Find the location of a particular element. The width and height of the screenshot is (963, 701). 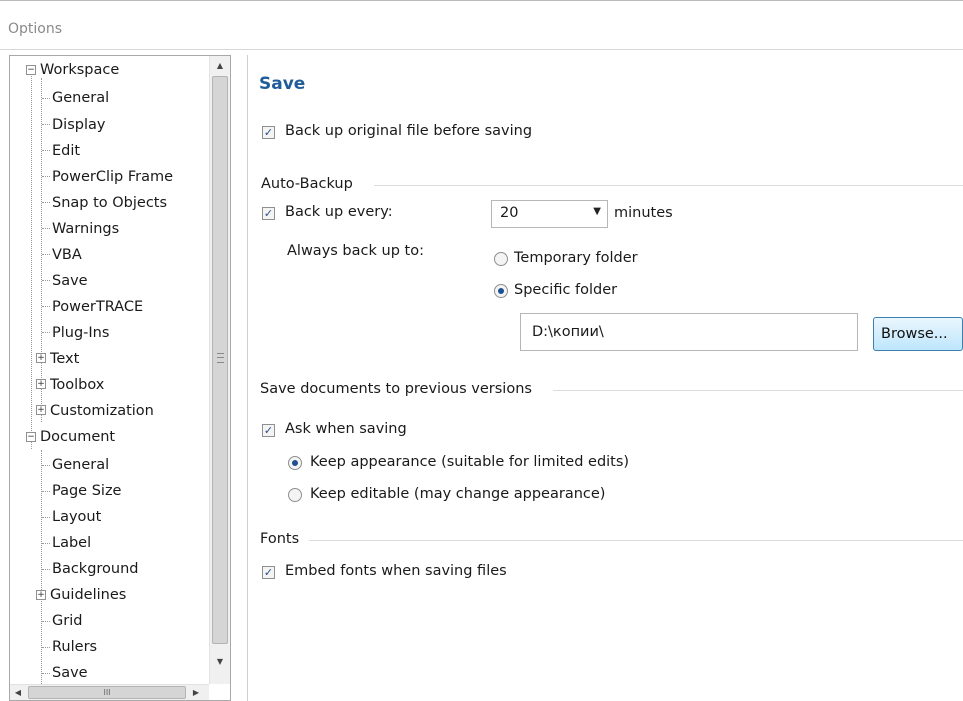

backup-interval-select: 20 ▼ is located at coordinates (549, 214).